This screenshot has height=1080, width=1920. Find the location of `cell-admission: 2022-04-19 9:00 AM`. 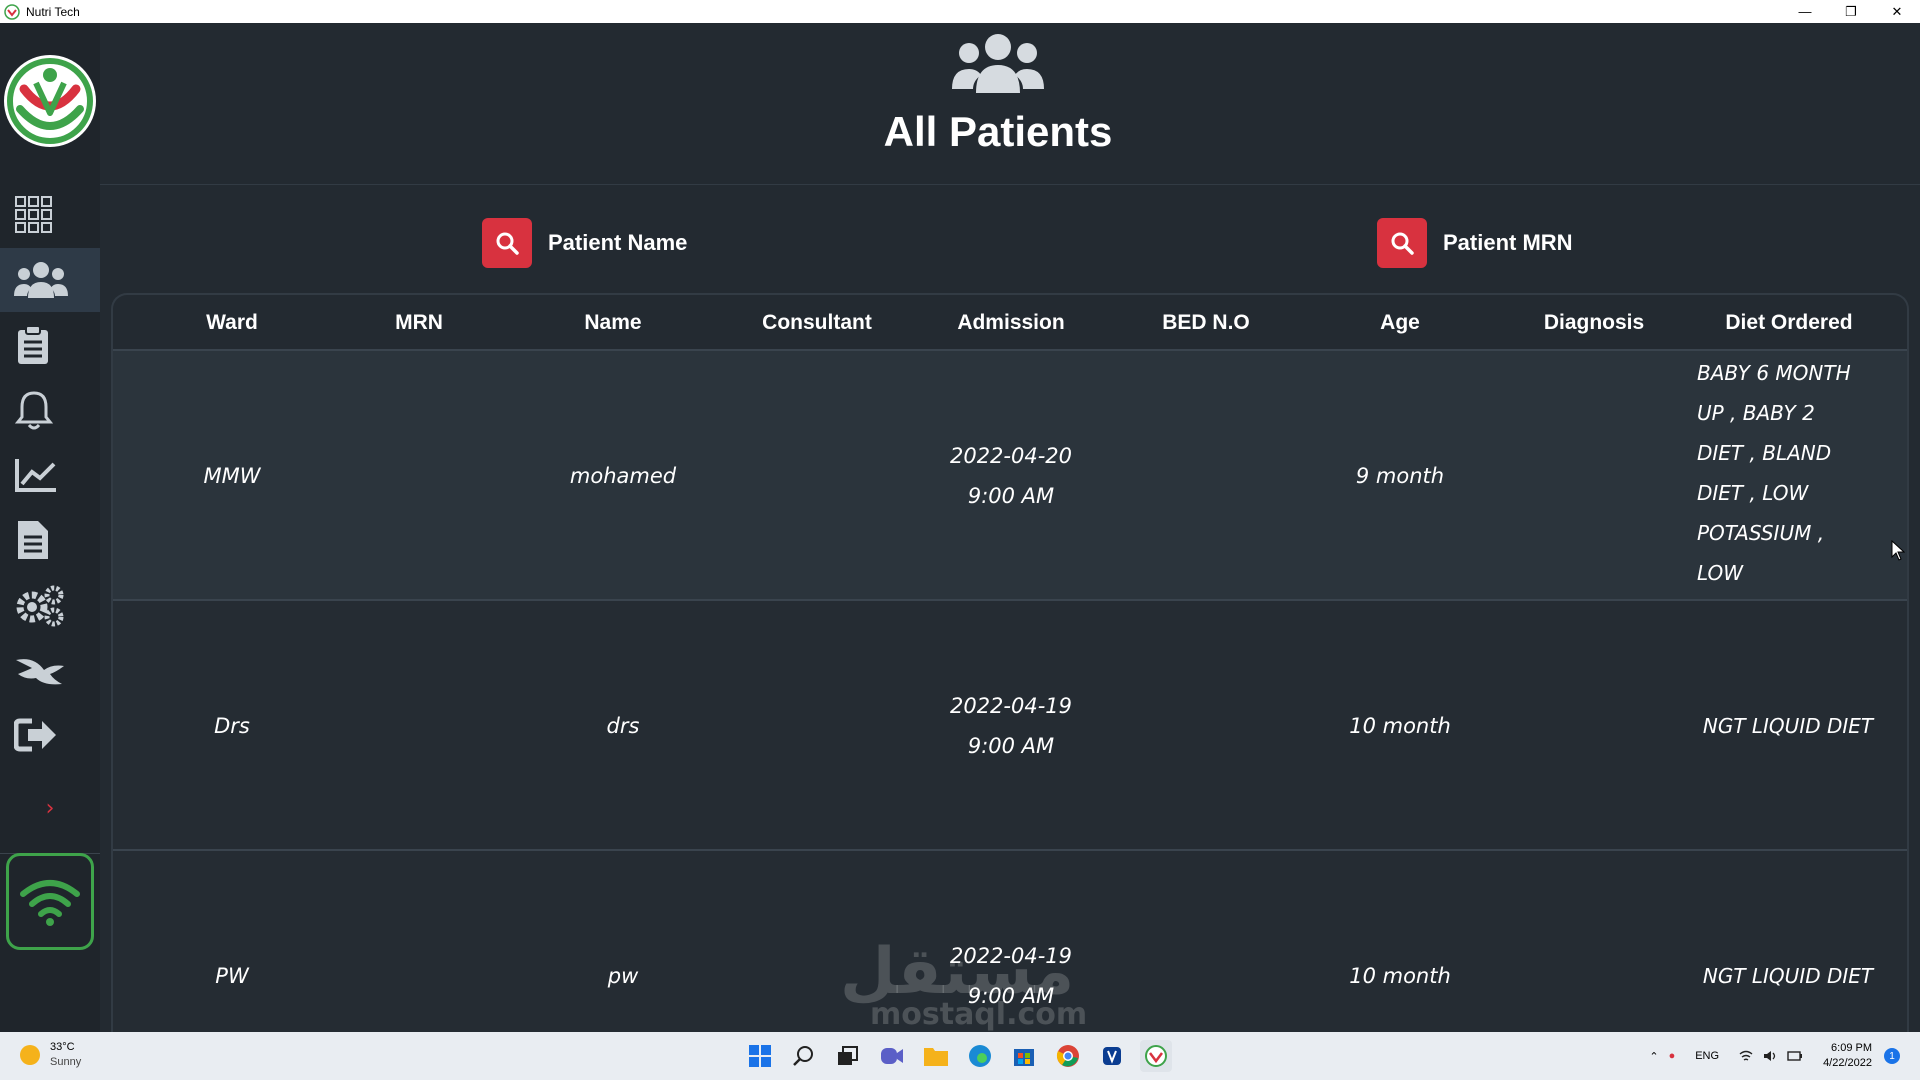

cell-admission: 2022-04-19 9:00 AM is located at coordinates (1011, 726).